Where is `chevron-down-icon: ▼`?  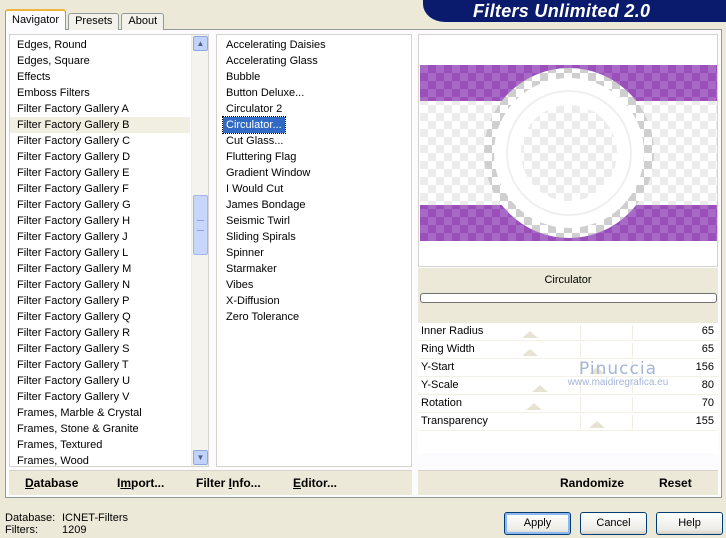
chevron-down-icon: ▼ is located at coordinates (200, 457).